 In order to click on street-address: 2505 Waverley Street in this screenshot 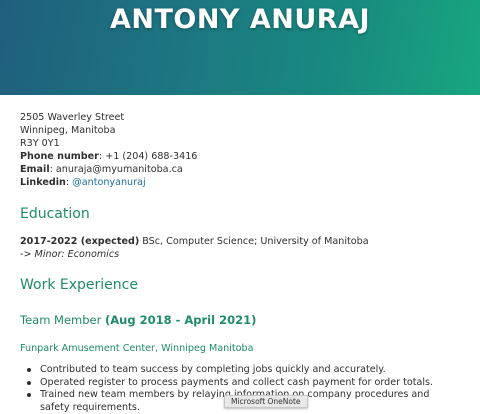, I will do `click(72, 117)`.